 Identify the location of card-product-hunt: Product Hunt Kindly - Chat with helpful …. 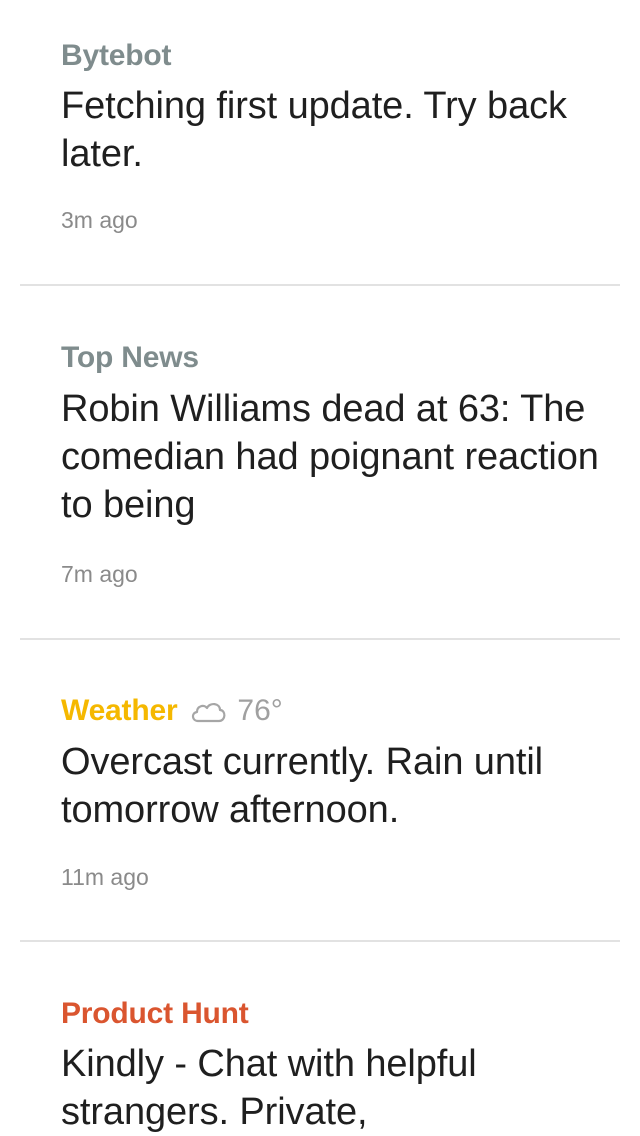
(320, 1065).